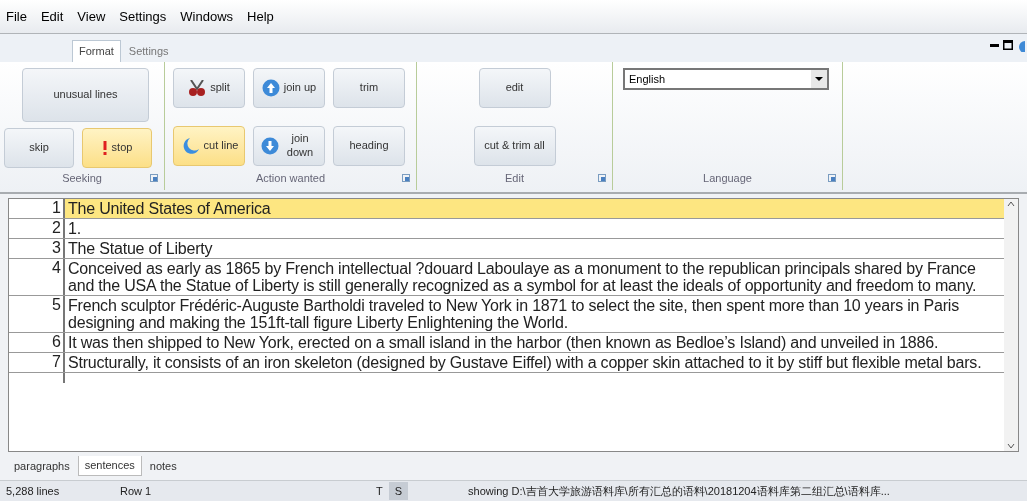  What do you see at coordinates (525, 362) in the screenshot?
I see `sentence-text: Structurally, it consists of an iron skeleton (designed by Gustave Eiffel) with a copper skin attached to it by stiff but flexible metal bars.` at bounding box center [525, 362].